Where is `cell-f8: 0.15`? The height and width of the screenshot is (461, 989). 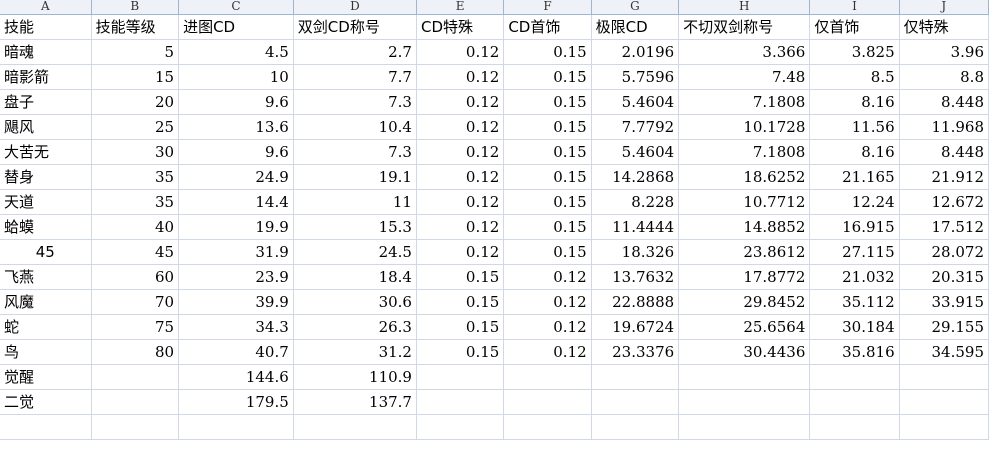
cell-f8: 0.15 is located at coordinates (547, 202).